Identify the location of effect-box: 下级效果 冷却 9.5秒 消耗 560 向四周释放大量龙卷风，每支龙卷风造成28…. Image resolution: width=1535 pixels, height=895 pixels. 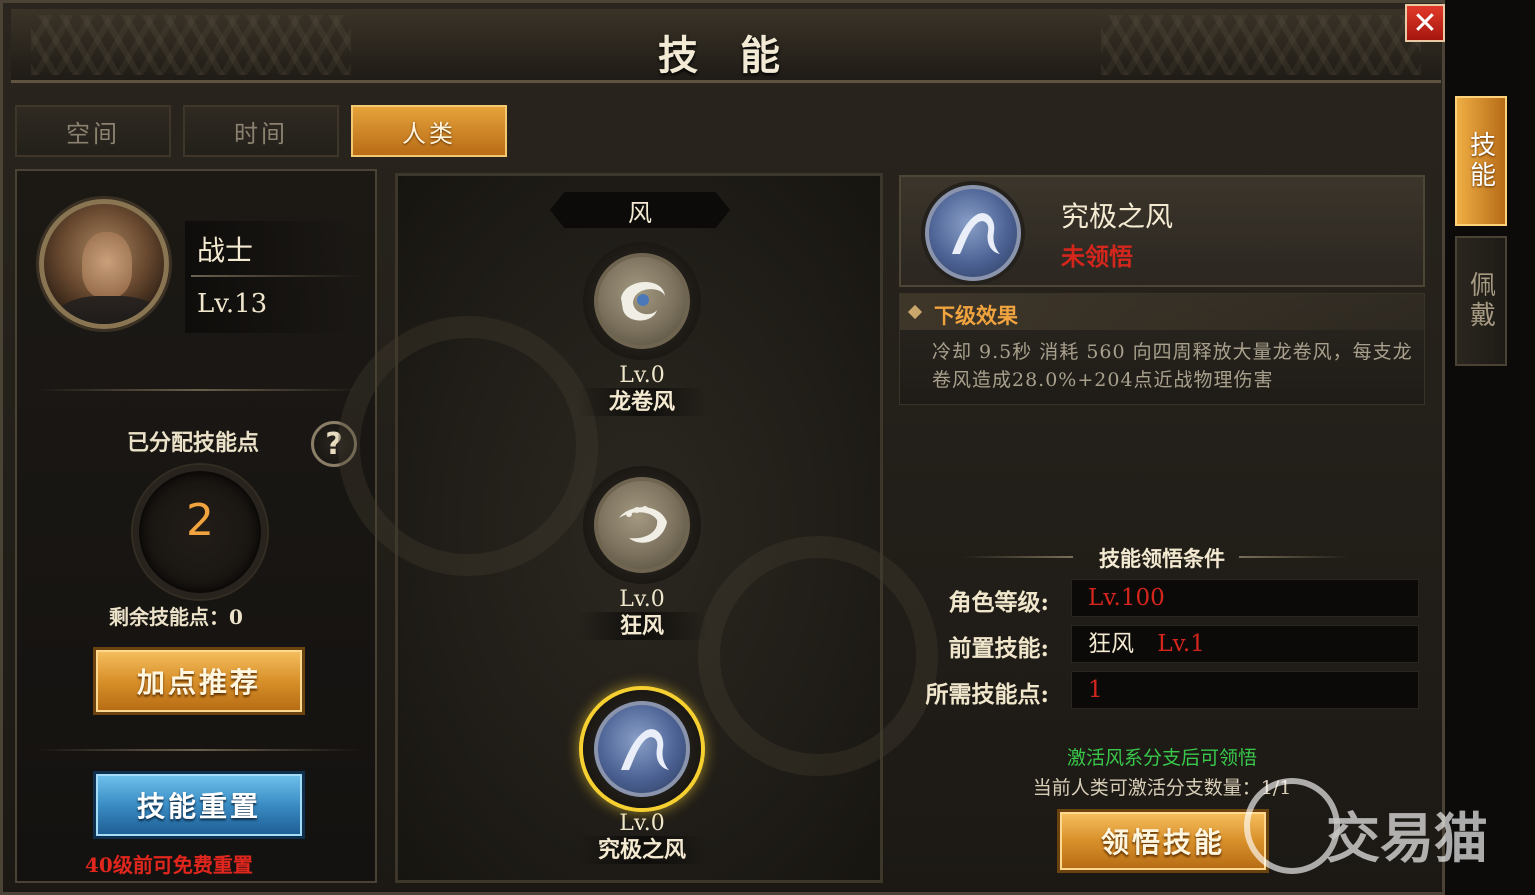
(1162, 349).